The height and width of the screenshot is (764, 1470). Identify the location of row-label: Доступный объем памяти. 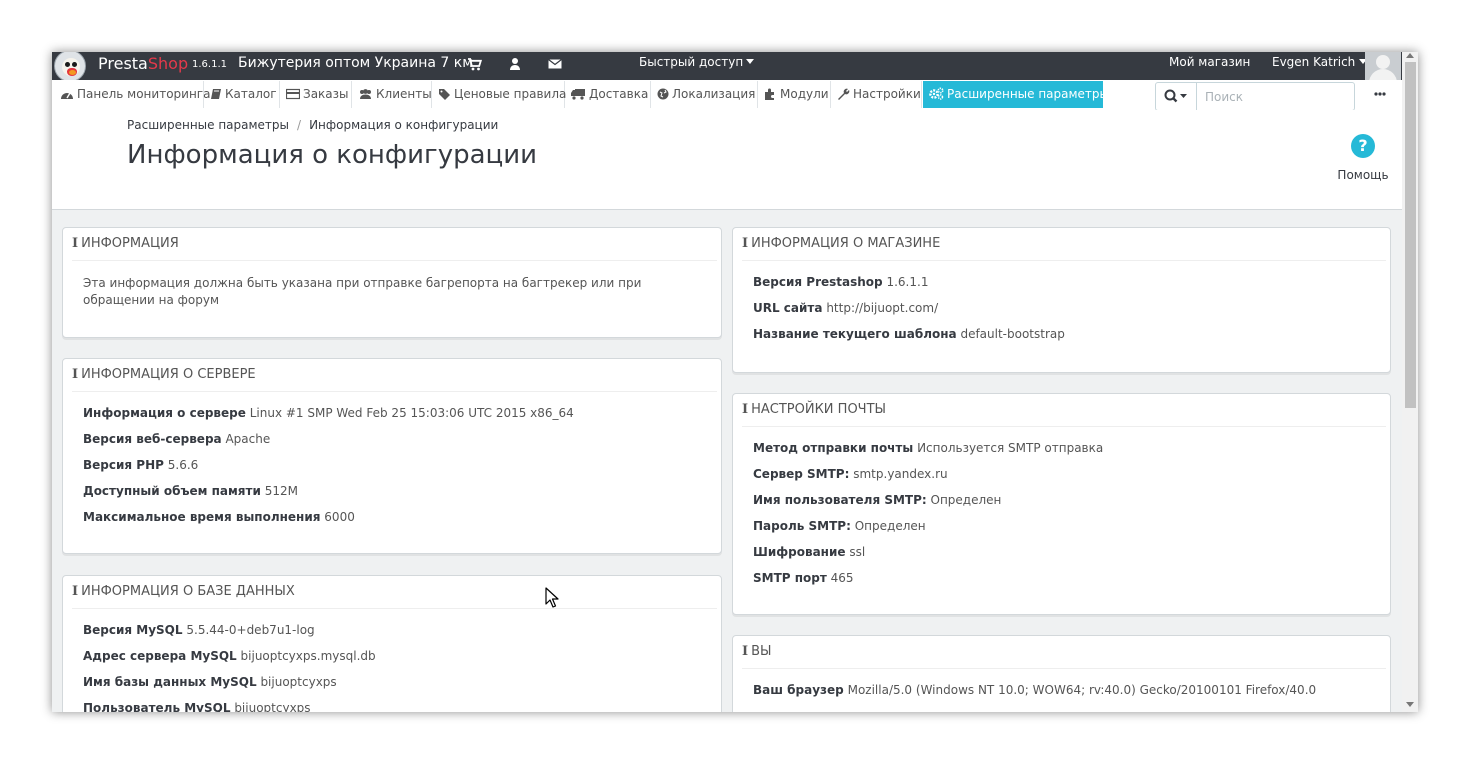
(172, 491).